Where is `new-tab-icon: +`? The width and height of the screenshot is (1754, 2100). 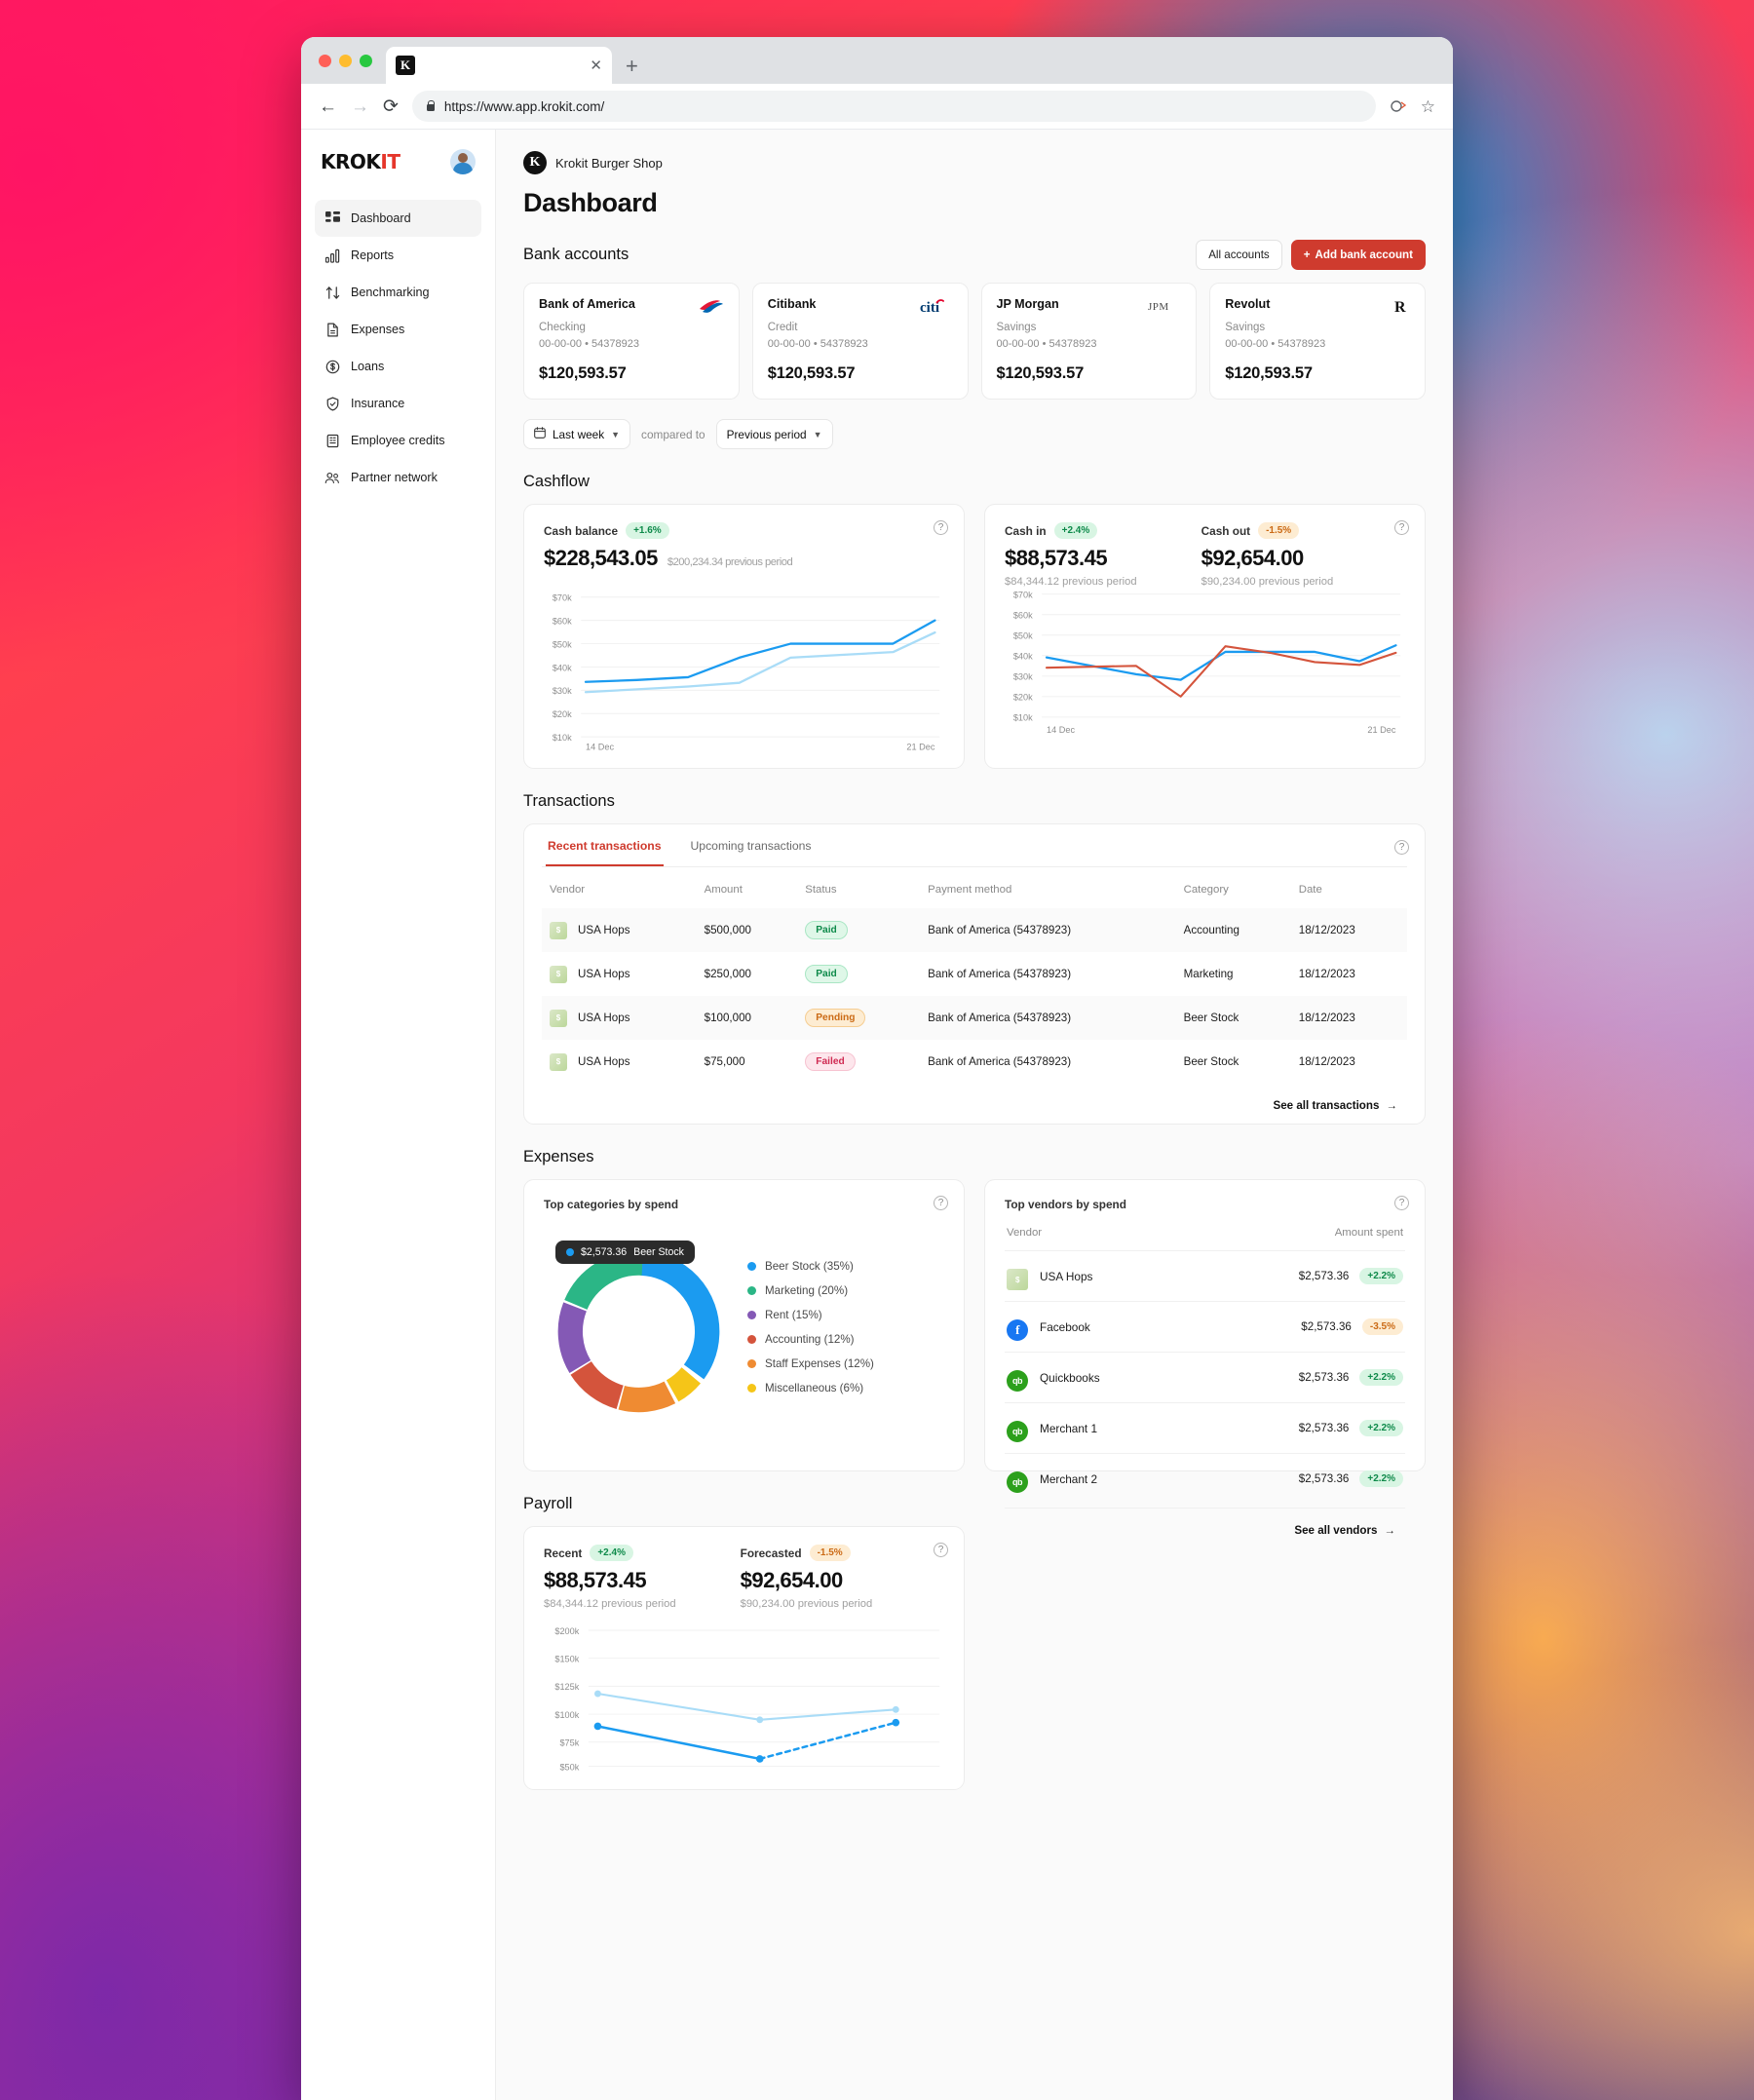
new-tab-icon: + is located at coordinates (632, 66).